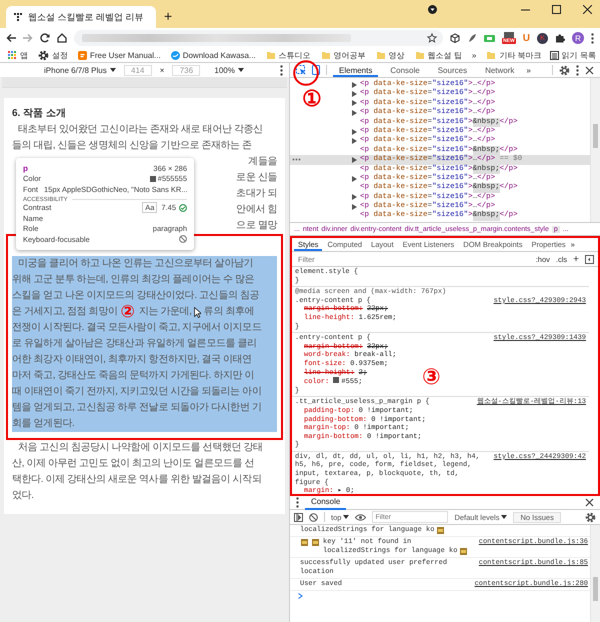 This screenshot has width=600, height=622. Describe the element at coordinates (137, 391) in the screenshot. I see `paragraph-line: 때 이태연이 죽기 전까지, 지키고있던 시간을 되돌리는 아이` at that location.